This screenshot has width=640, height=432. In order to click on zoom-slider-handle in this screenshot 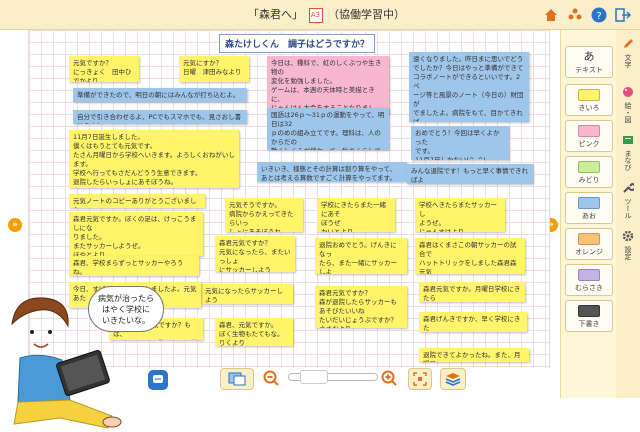, I will do `click(314, 377)`.